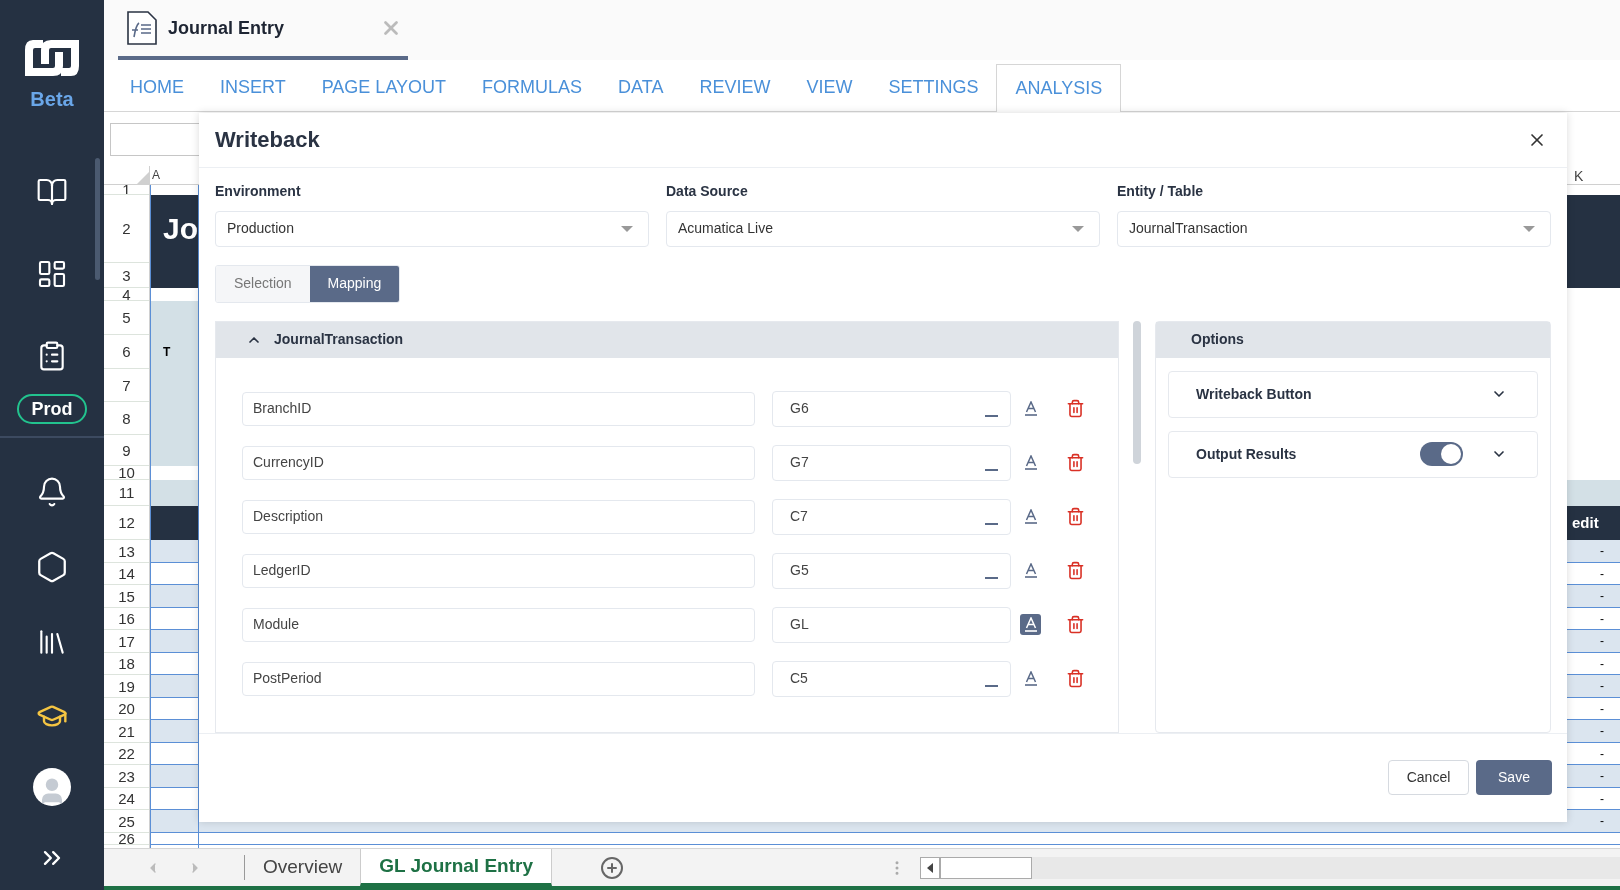 The height and width of the screenshot is (890, 1620). Describe the element at coordinates (268, 140) in the screenshot. I see `dialog-title: Writeback` at that location.